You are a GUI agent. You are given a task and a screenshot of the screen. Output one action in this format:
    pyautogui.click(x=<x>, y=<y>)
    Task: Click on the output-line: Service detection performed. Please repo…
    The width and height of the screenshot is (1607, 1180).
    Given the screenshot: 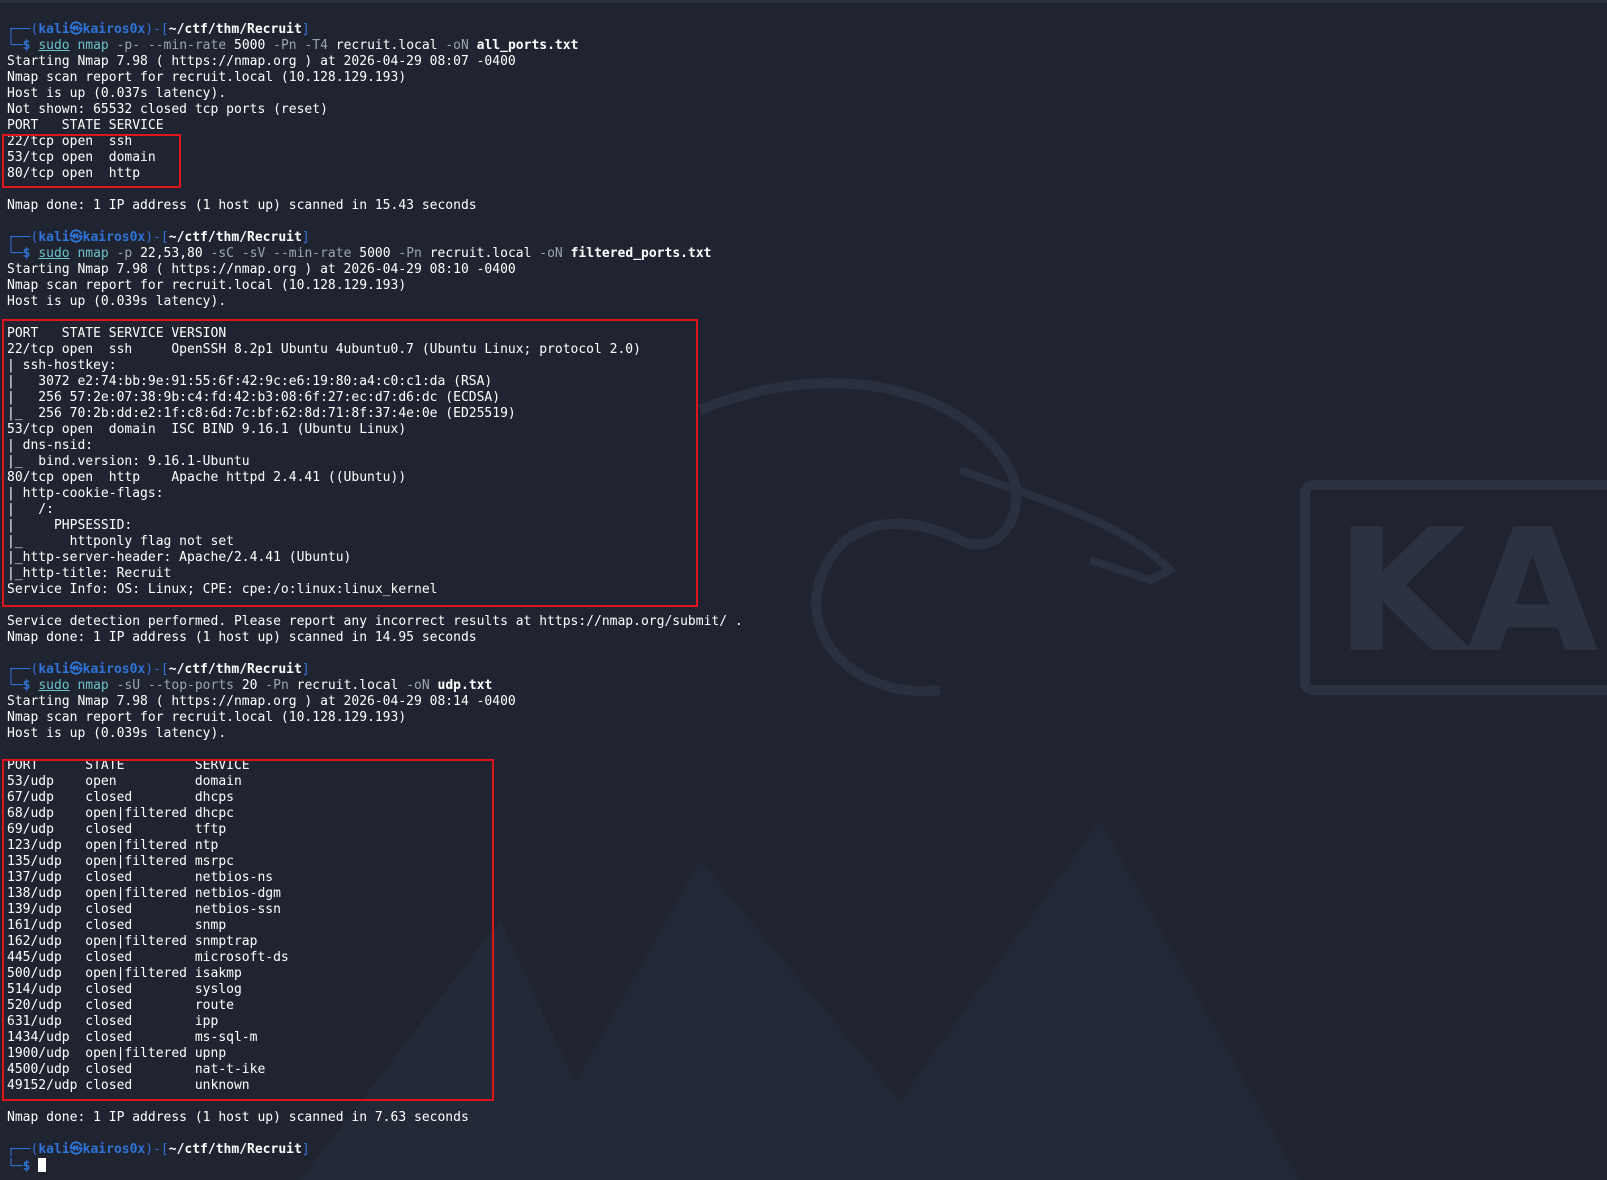 What is the action you would take?
    pyautogui.click(x=375, y=621)
    